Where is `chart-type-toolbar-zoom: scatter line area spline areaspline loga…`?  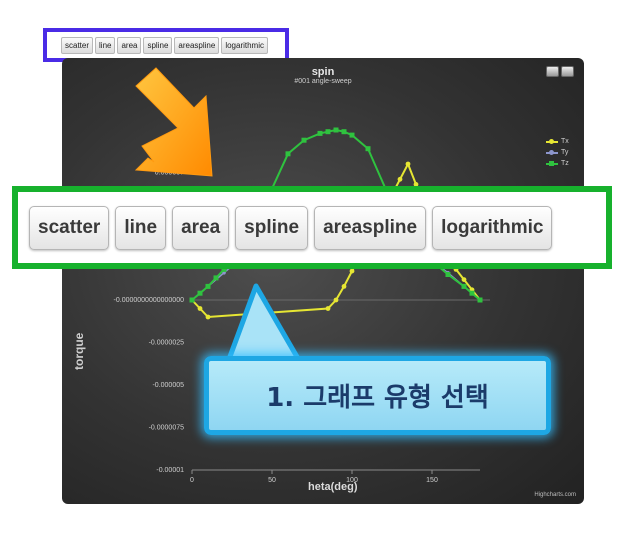 chart-type-toolbar-zoom: scatter line area spline areaspline loga… is located at coordinates (312, 227).